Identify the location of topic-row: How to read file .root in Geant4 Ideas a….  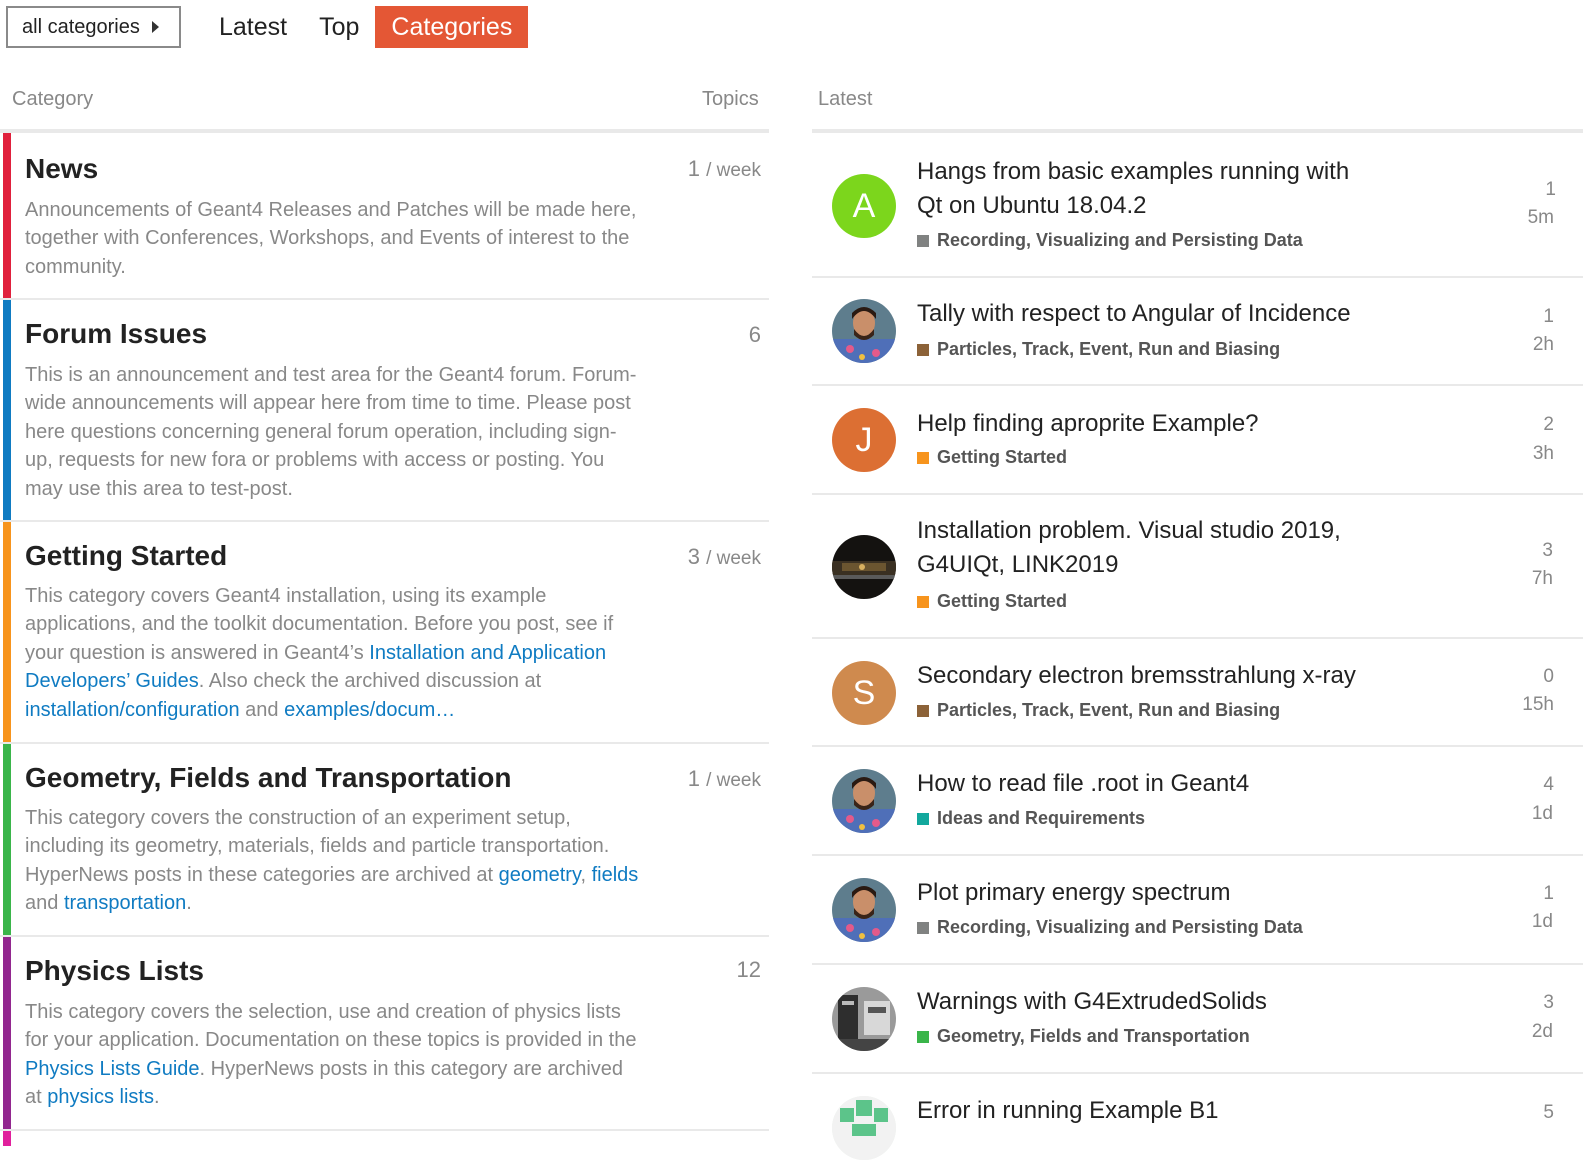
(1197, 801).